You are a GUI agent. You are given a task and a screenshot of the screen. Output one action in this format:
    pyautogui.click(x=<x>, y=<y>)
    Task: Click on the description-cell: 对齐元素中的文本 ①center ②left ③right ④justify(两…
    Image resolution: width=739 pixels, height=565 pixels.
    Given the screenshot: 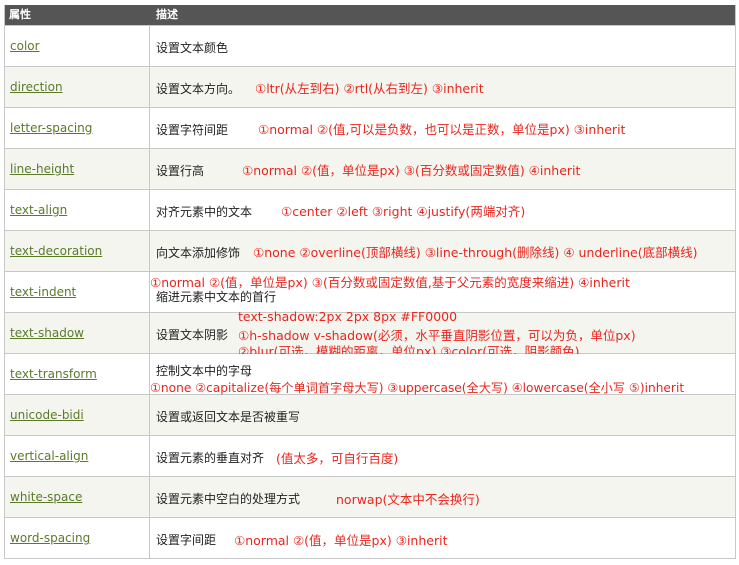 What is the action you would take?
    pyautogui.click(x=442, y=210)
    